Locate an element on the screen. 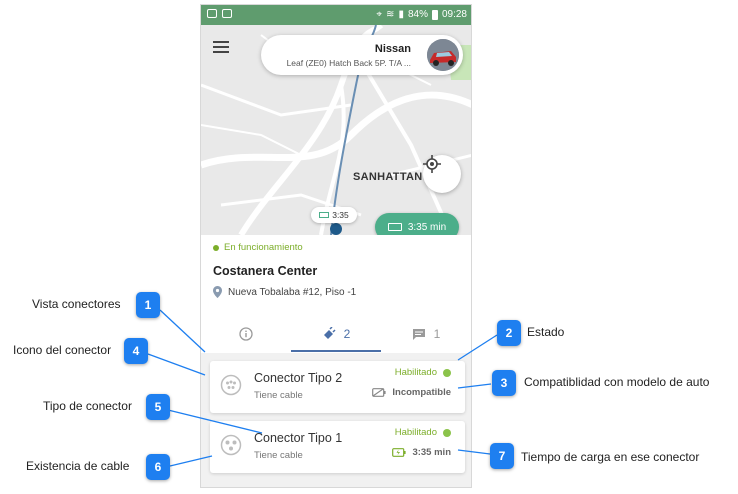 The image size is (738, 494). annotation-label-5: Tipo de conector is located at coordinates (87, 406).